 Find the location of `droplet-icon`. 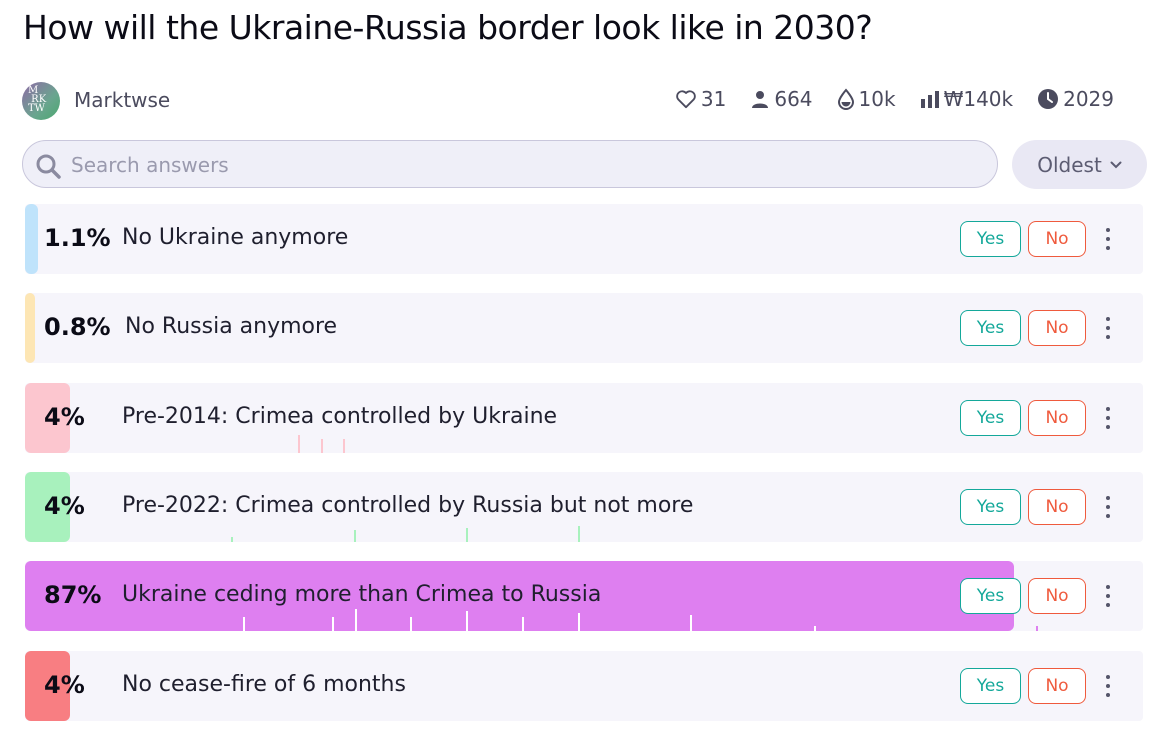

droplet-icon is located at coordinates (845, 99).